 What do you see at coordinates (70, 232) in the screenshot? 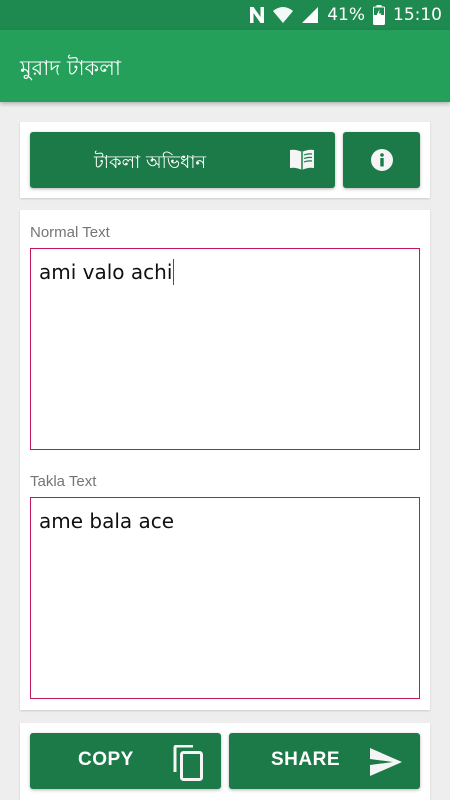
I see `normal-text-label: Normal Text` at bounding box center [70, 232].